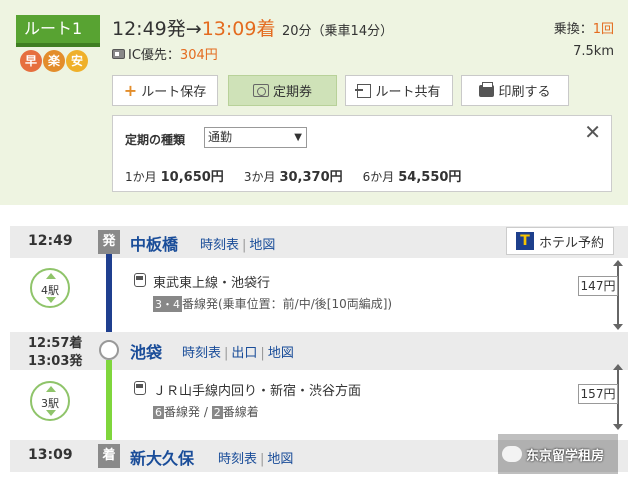 This screenshot has height=479, width=628. I want to click on plus-icon: +, so click(130, 90).